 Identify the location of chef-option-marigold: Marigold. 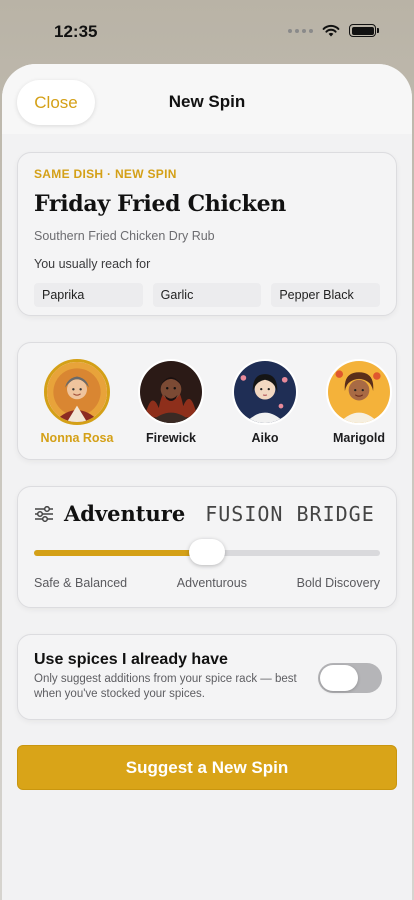
(354, 402).